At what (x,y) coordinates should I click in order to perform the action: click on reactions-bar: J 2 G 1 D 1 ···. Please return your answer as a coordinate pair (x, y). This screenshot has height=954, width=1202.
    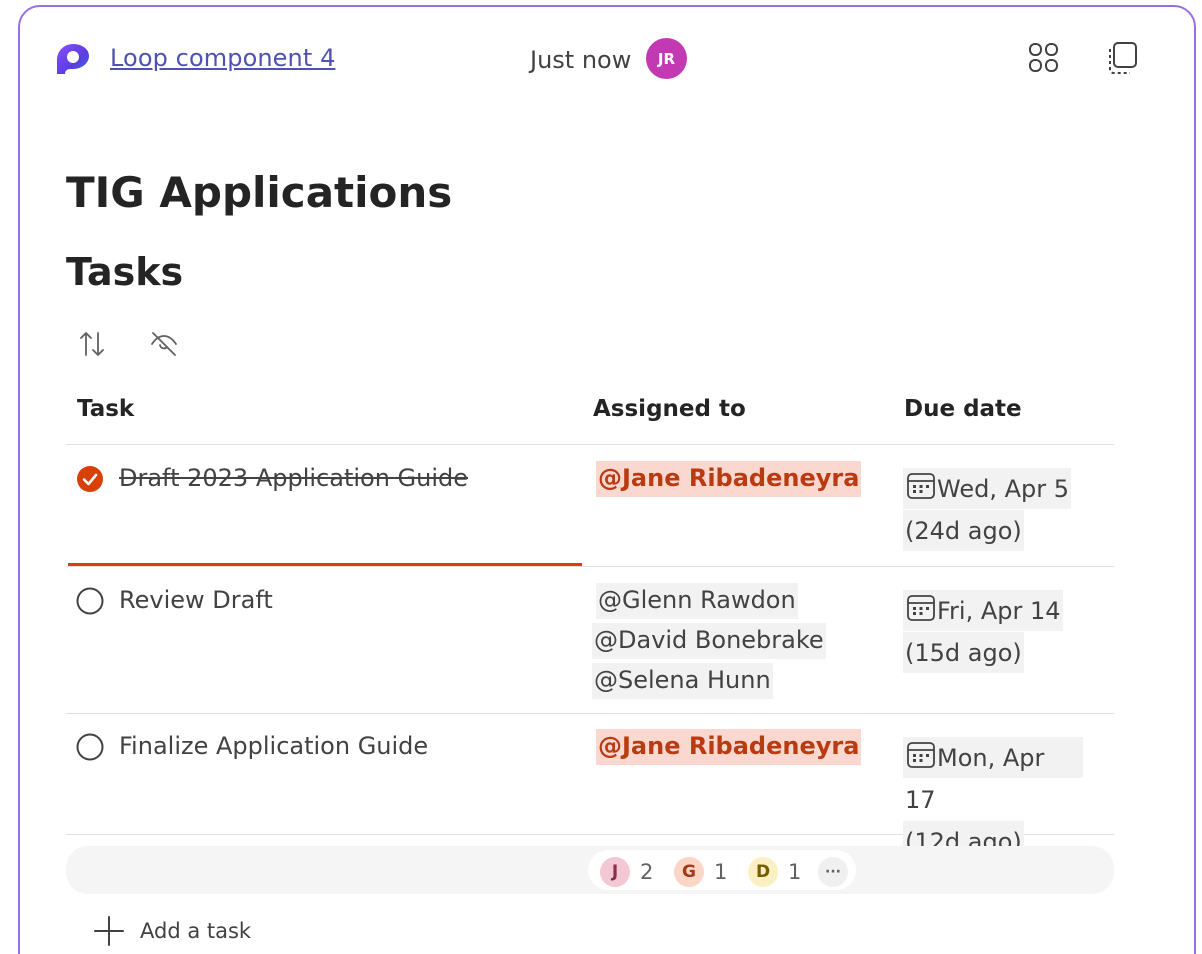
    Looking at the image, I should click on (590, 870).